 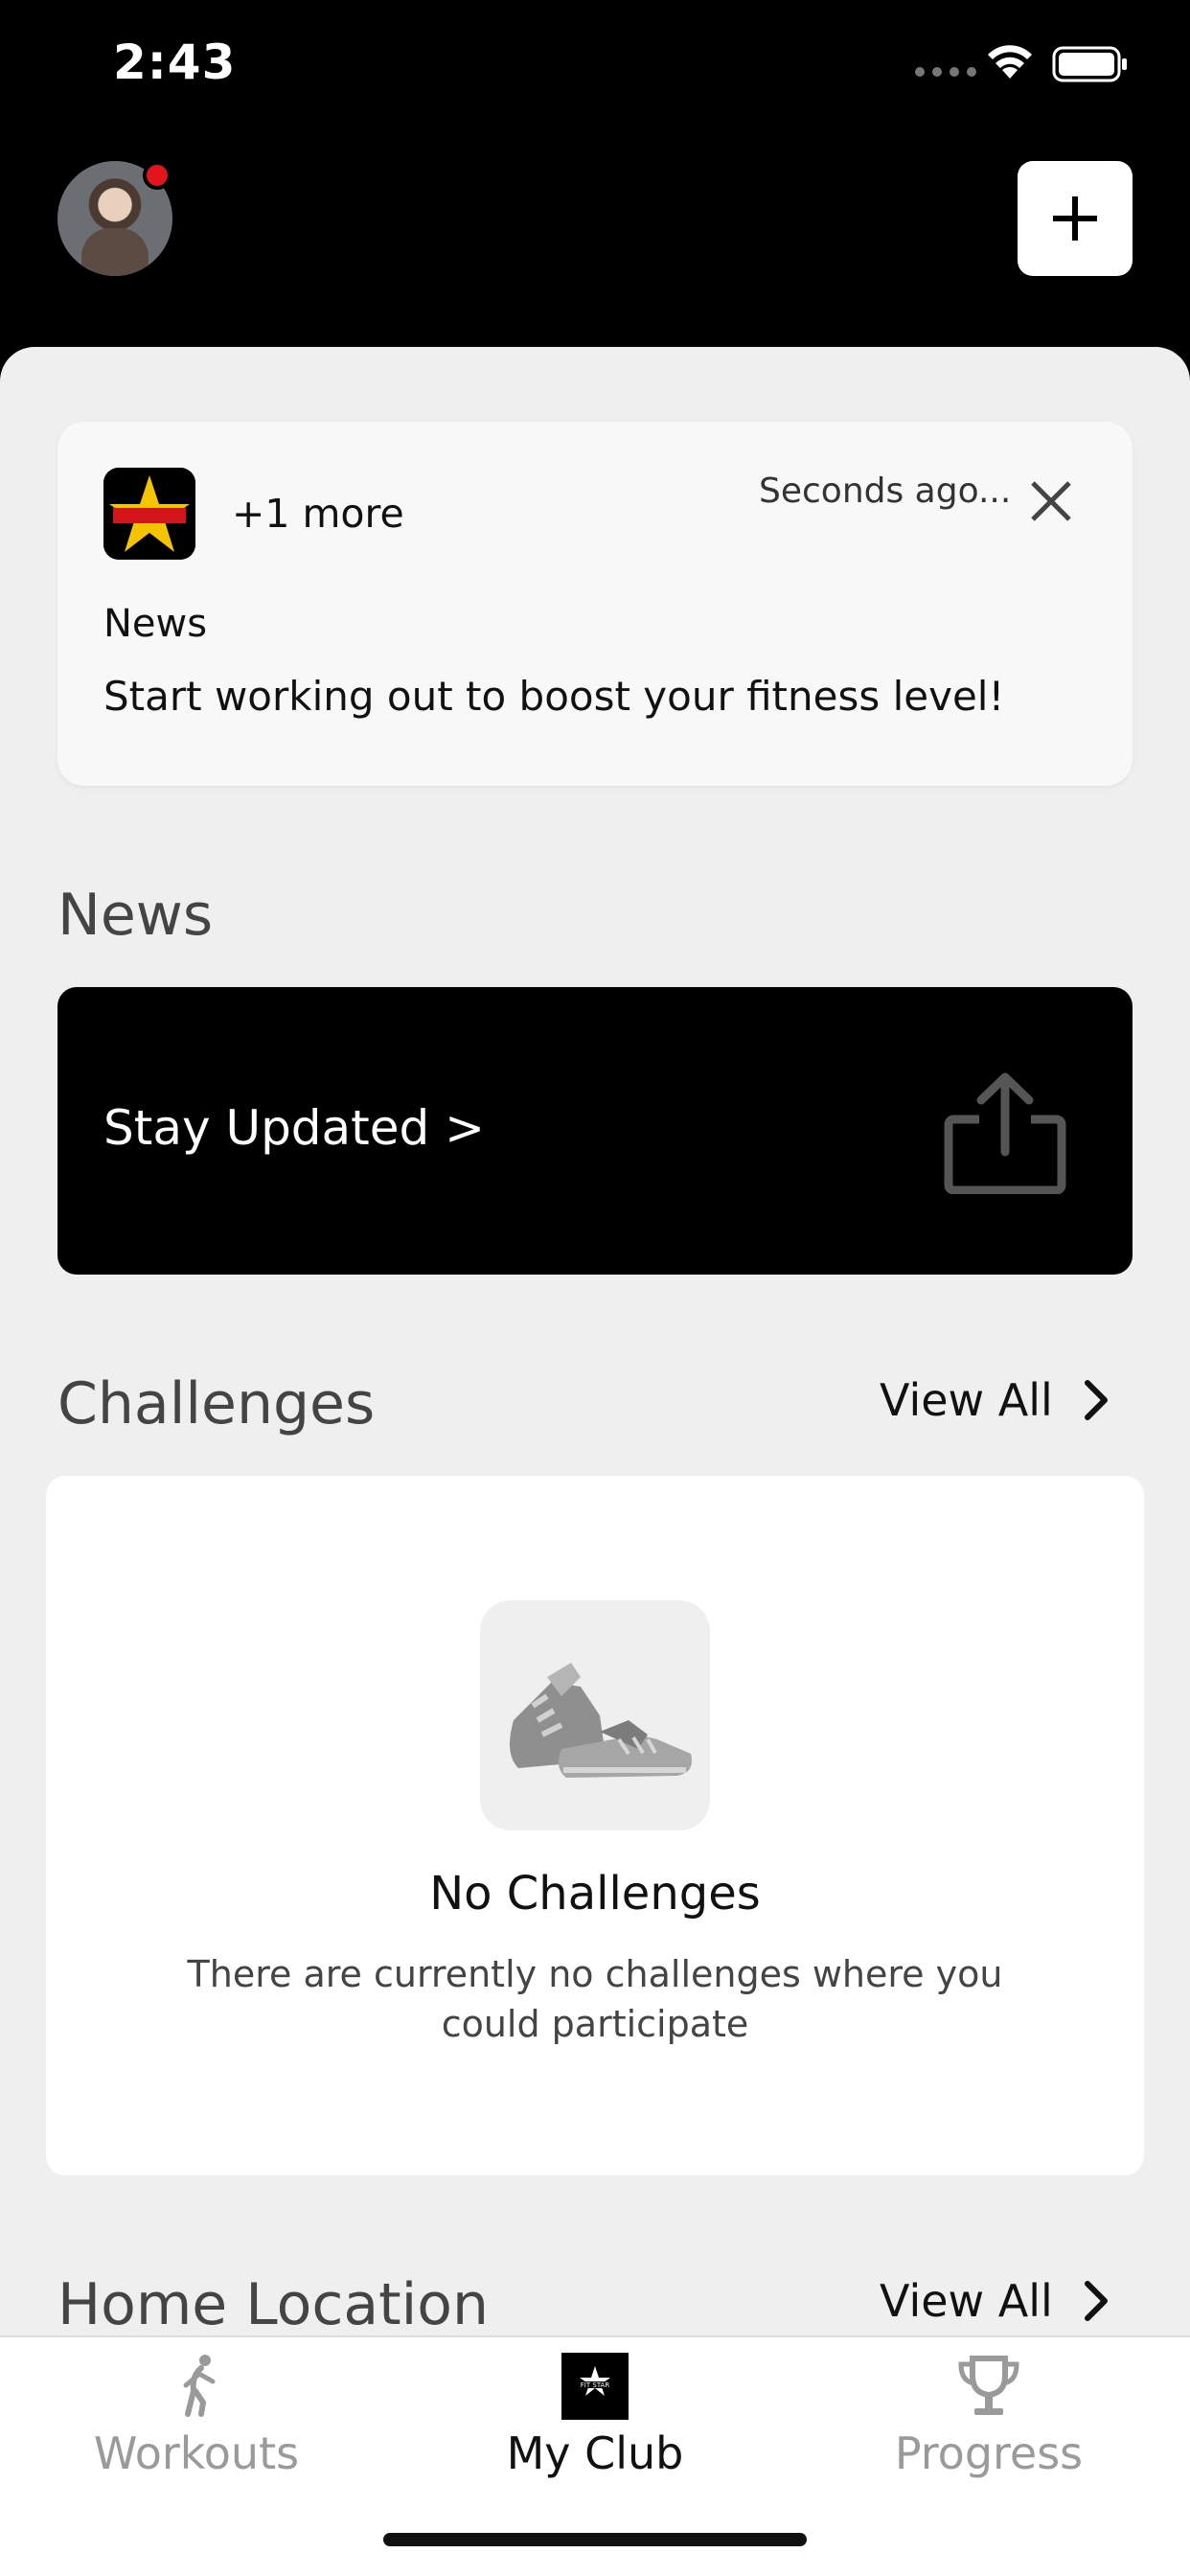 I want to click on tab-my-club: FIT STAR My Club, so click(x=595, y=2433).